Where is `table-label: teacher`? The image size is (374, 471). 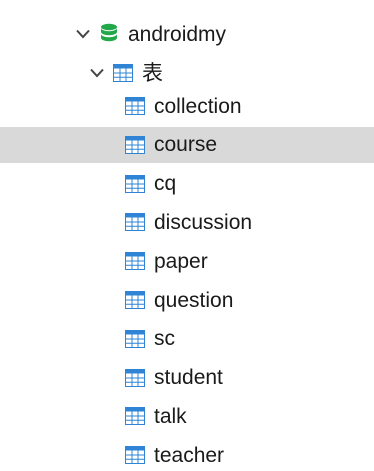 table-label: teacher is located at coordinates (189, 455).